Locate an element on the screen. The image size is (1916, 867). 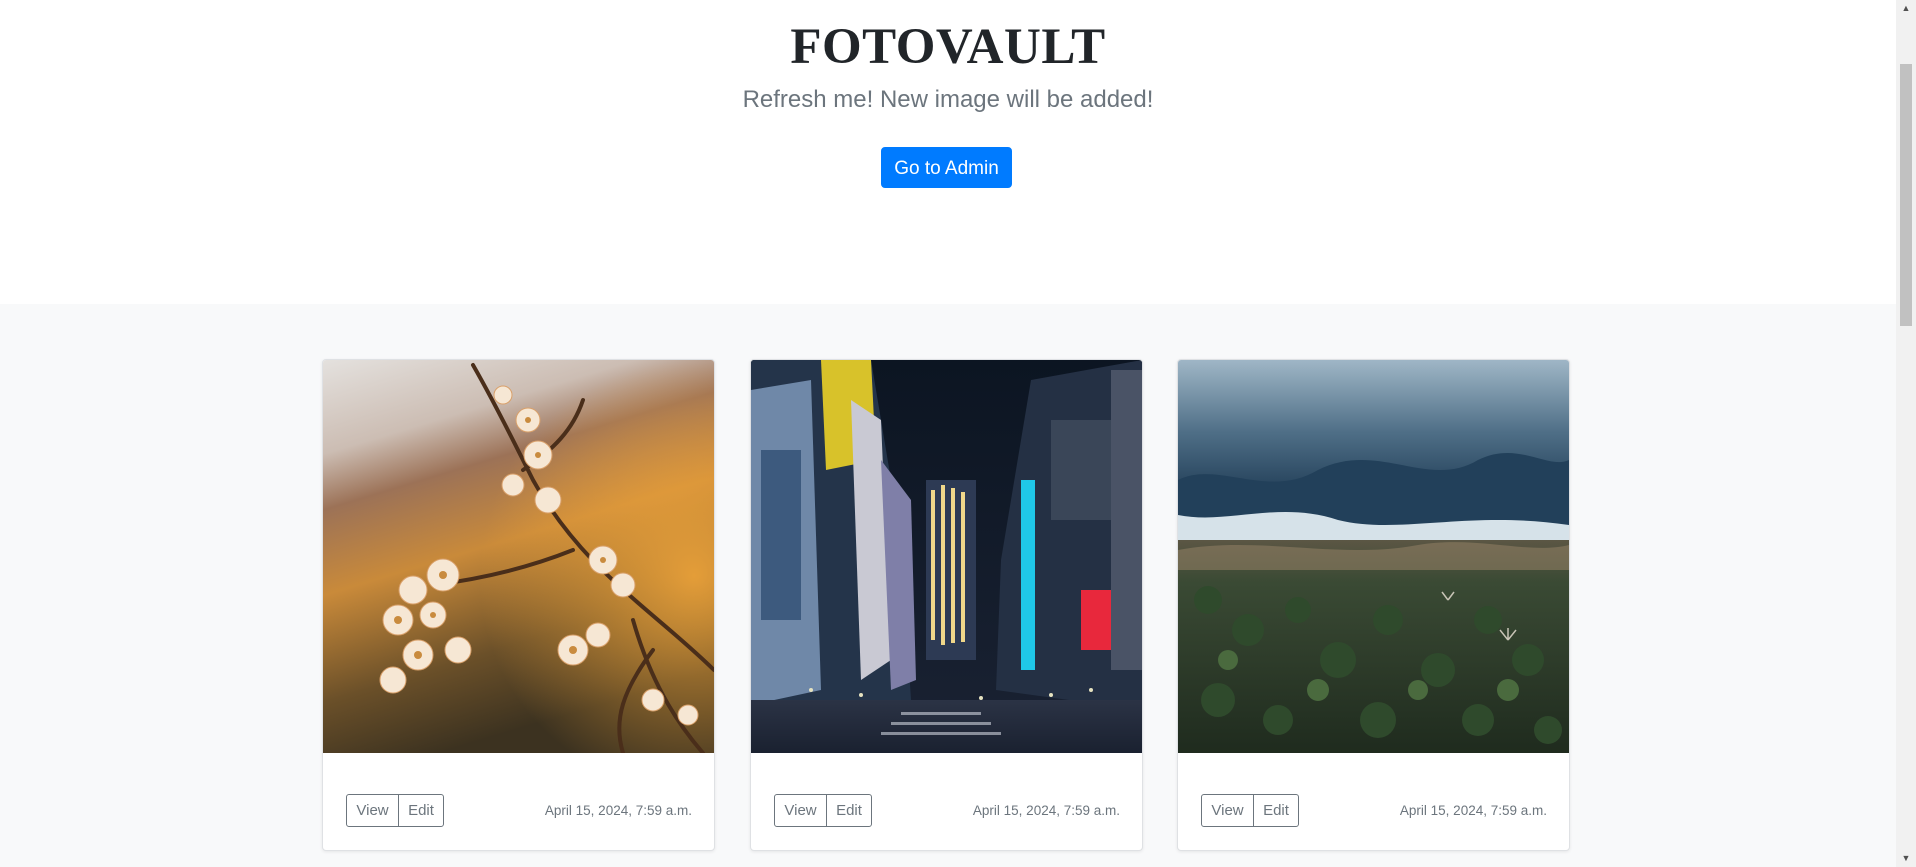
page-title: FOTOVAULT is located at coordinates (948, 47).